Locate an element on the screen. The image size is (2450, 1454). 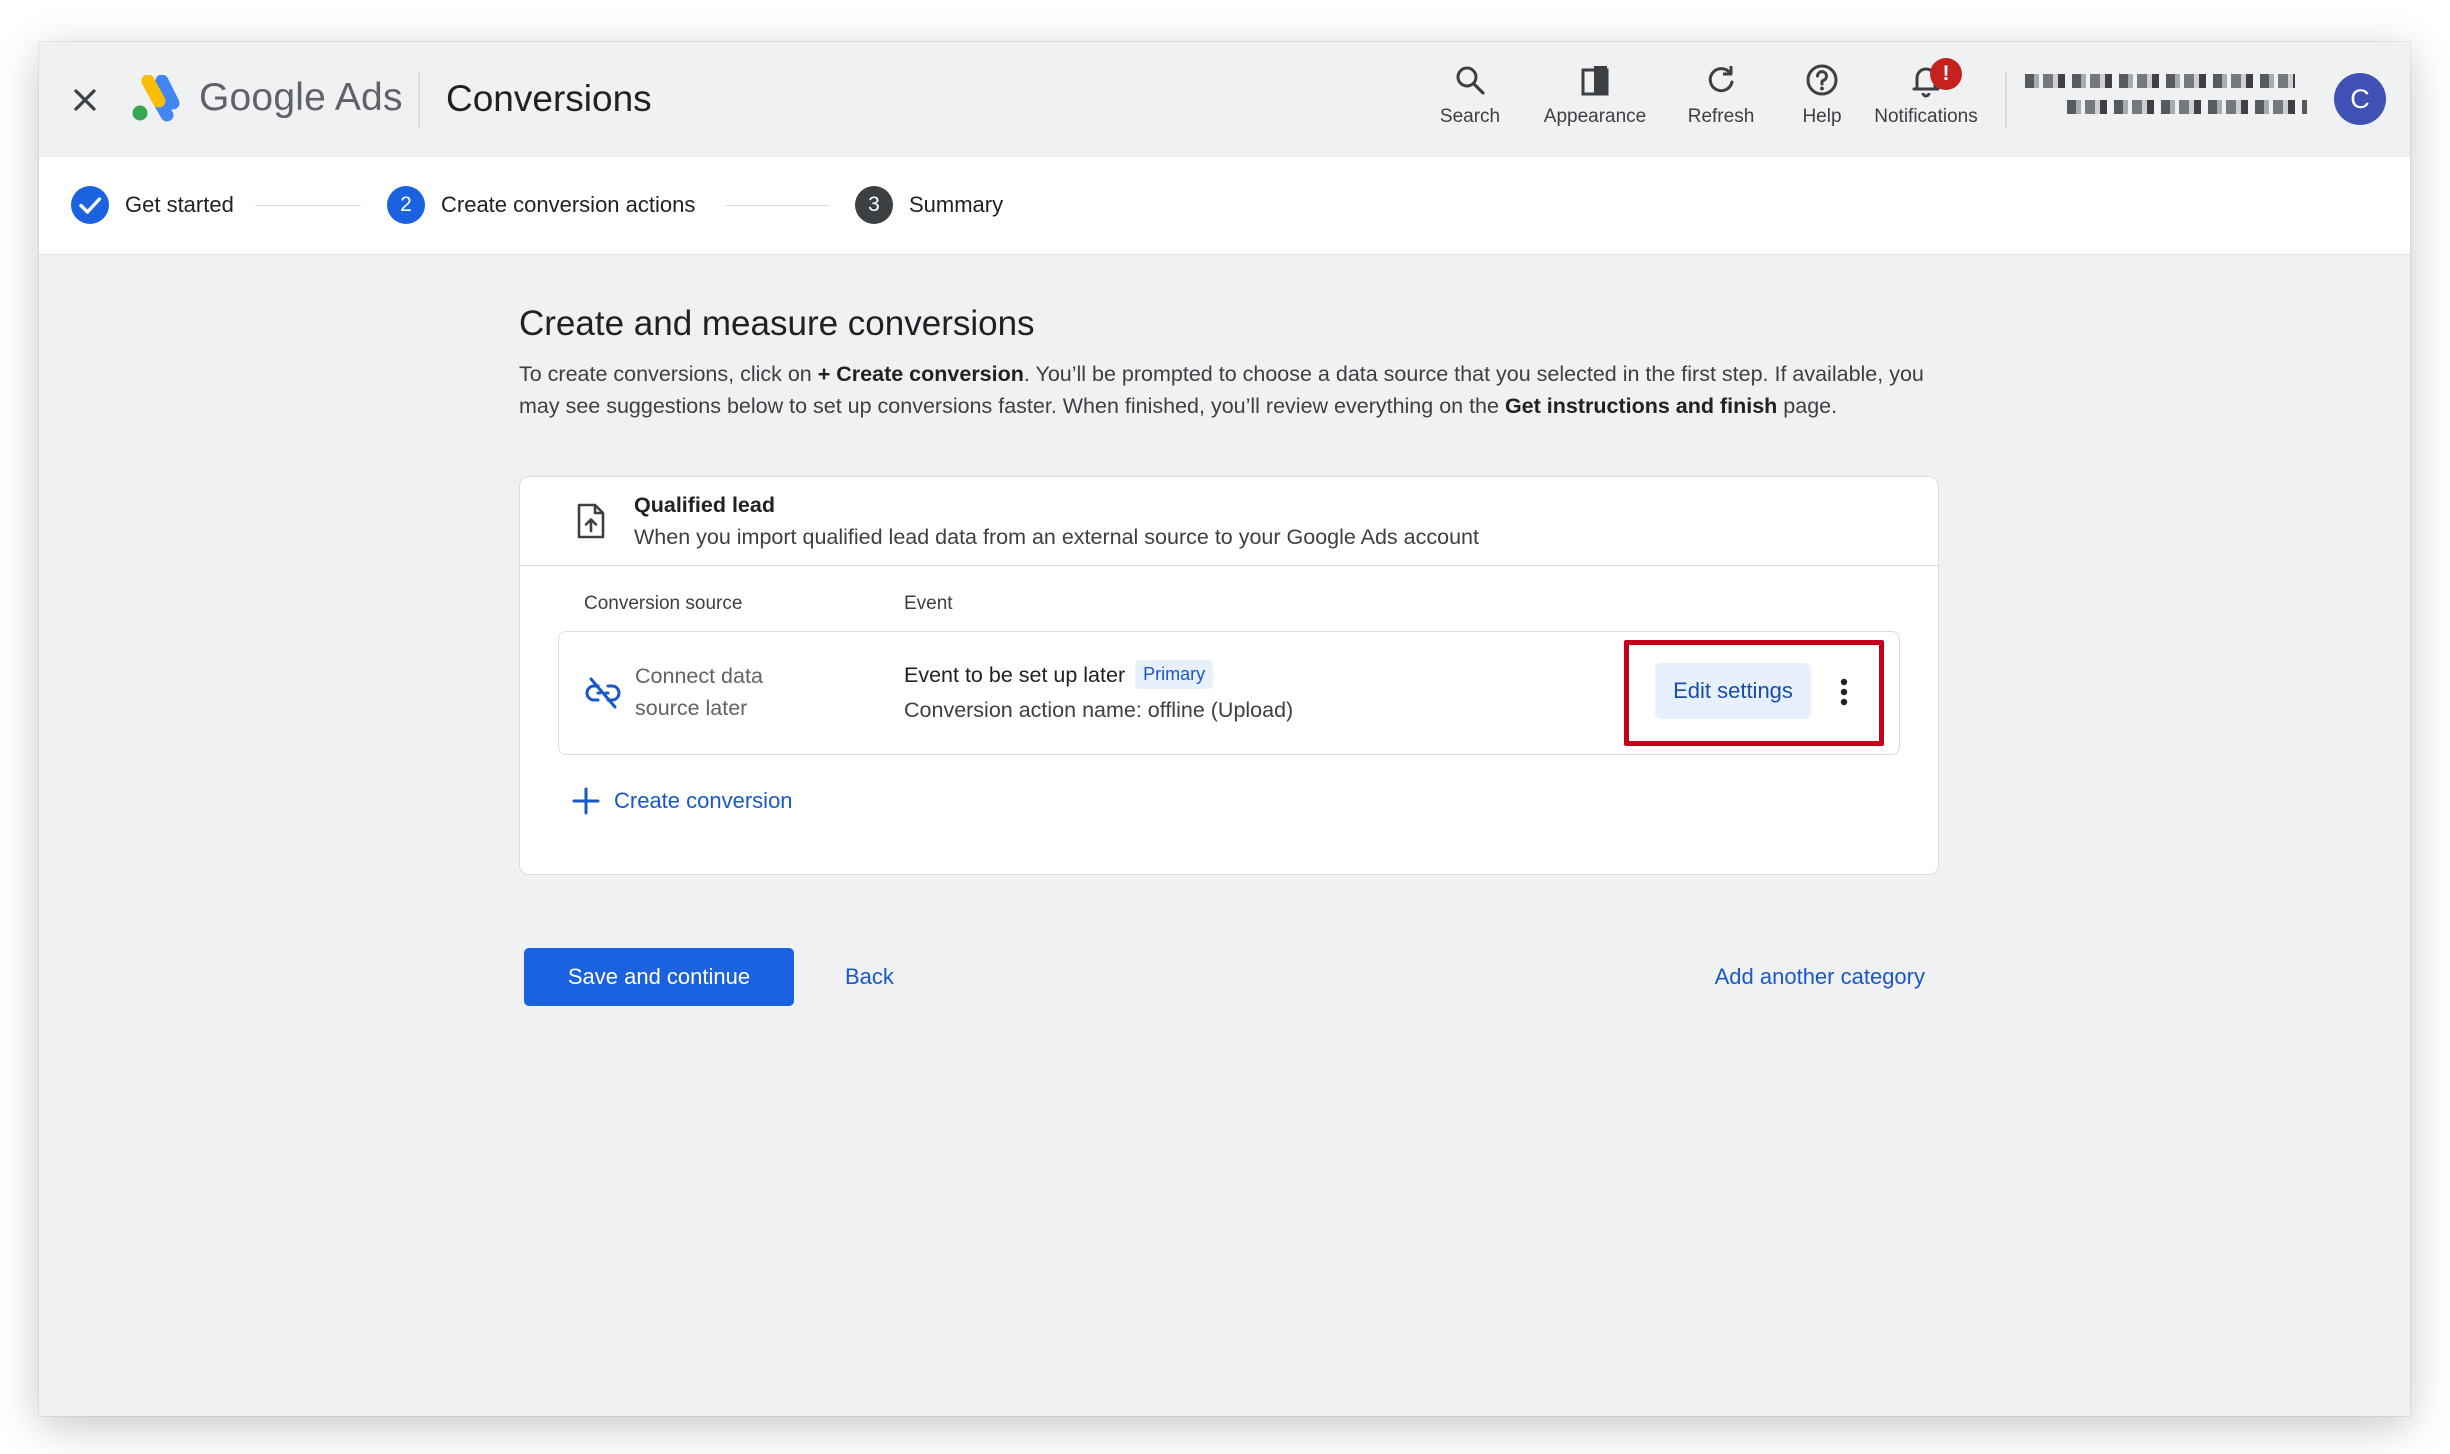
section-headline: Create and measure conversions is located at coordinates (777, 323).